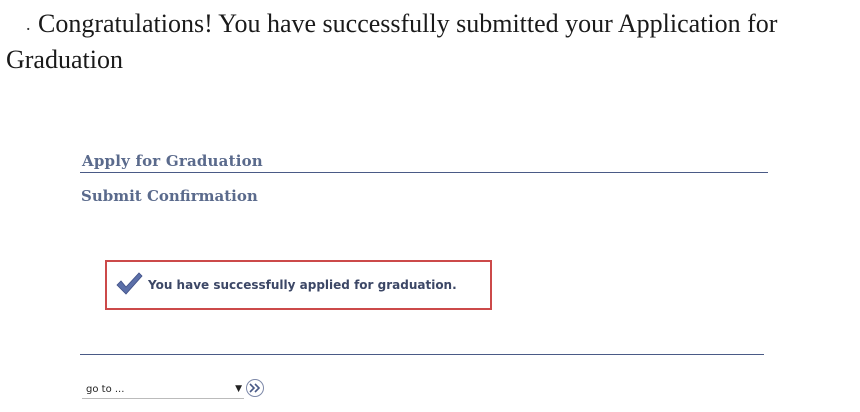  I want to click on double-chevron-right-icon, so click(255, 388).